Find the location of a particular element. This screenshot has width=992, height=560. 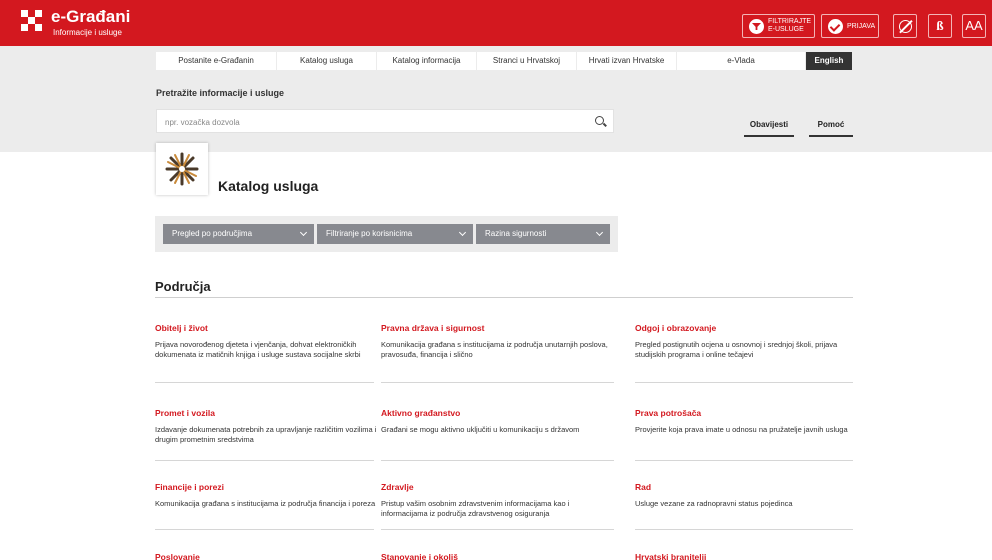

area-link: Stanovanje i okoliš is located at coordinates (498, 556).